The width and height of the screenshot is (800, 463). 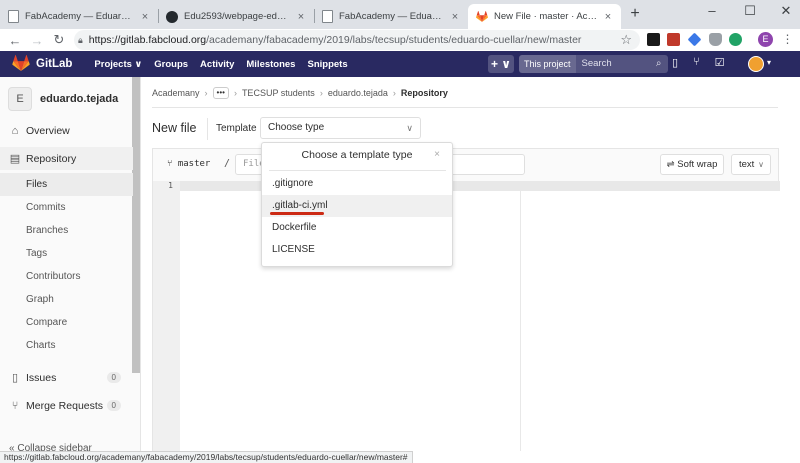 I want to click on sidebar-item-issues: ▯ Issues 0, so click(x=66, y=377).